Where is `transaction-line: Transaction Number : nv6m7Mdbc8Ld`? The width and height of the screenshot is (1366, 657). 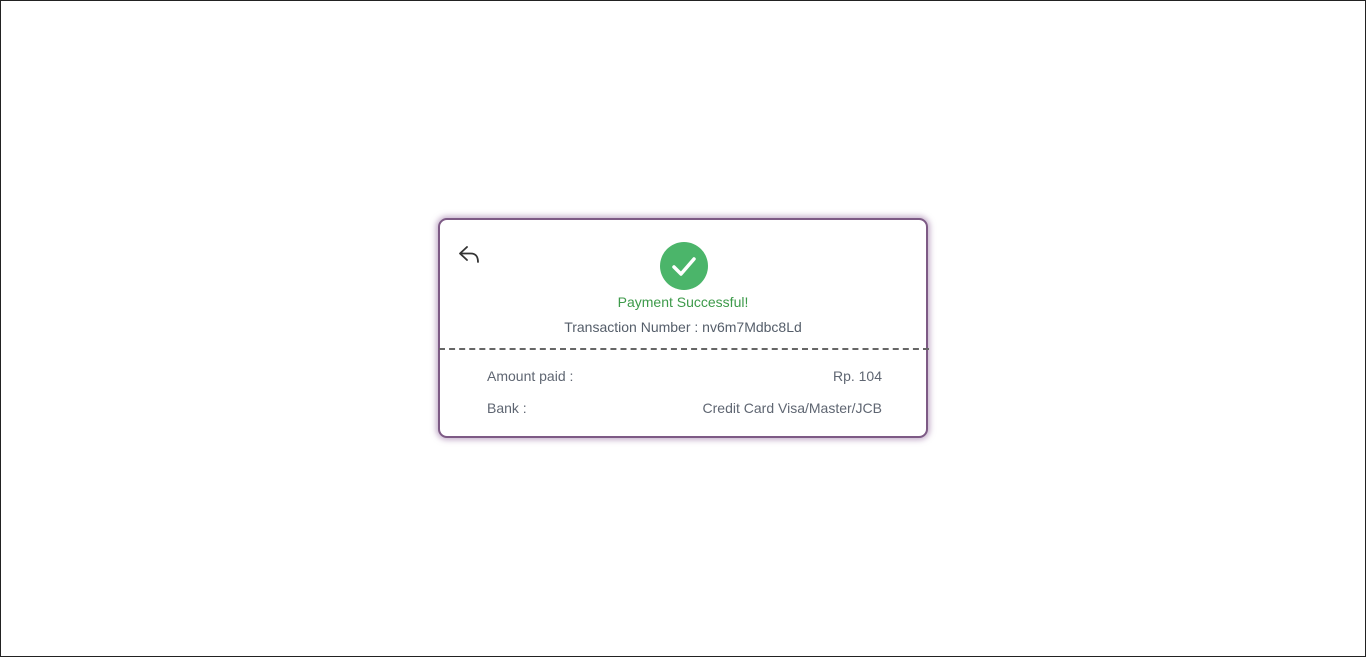
transaction-line: Transaction Number : nv6m7Mdbc8Ld is located at coordinates (683, 327).